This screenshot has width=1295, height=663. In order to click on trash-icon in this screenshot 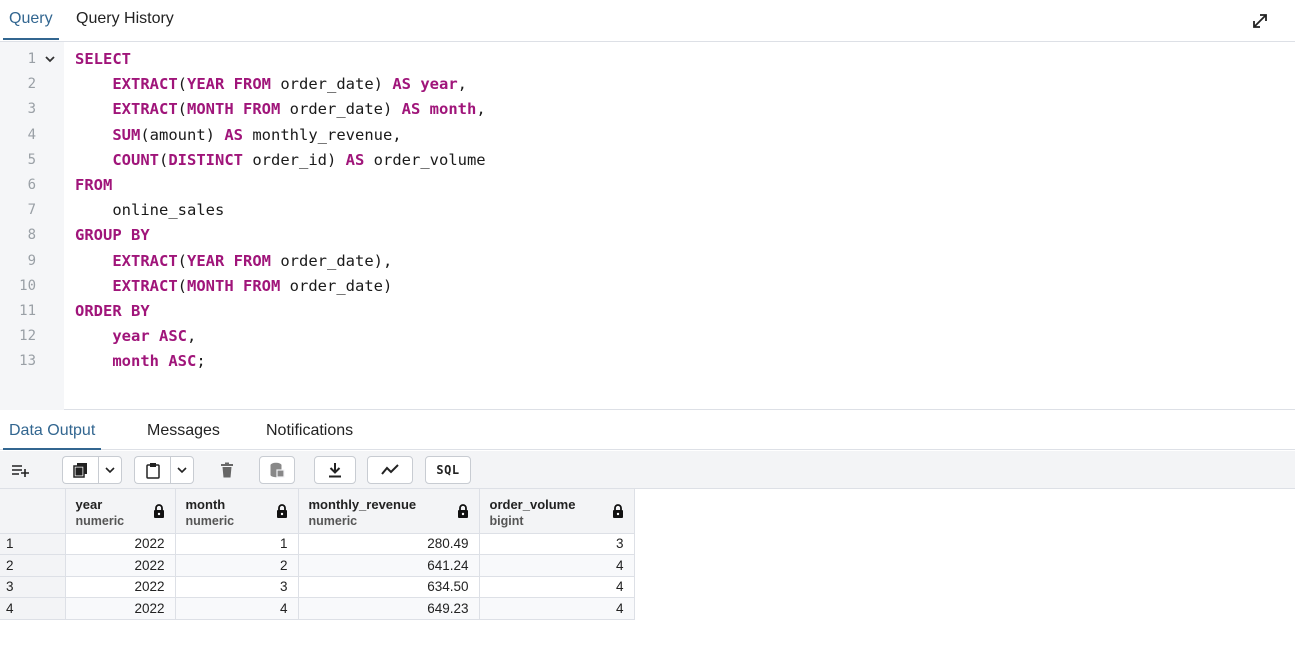, I will do `click(227, 470)`.